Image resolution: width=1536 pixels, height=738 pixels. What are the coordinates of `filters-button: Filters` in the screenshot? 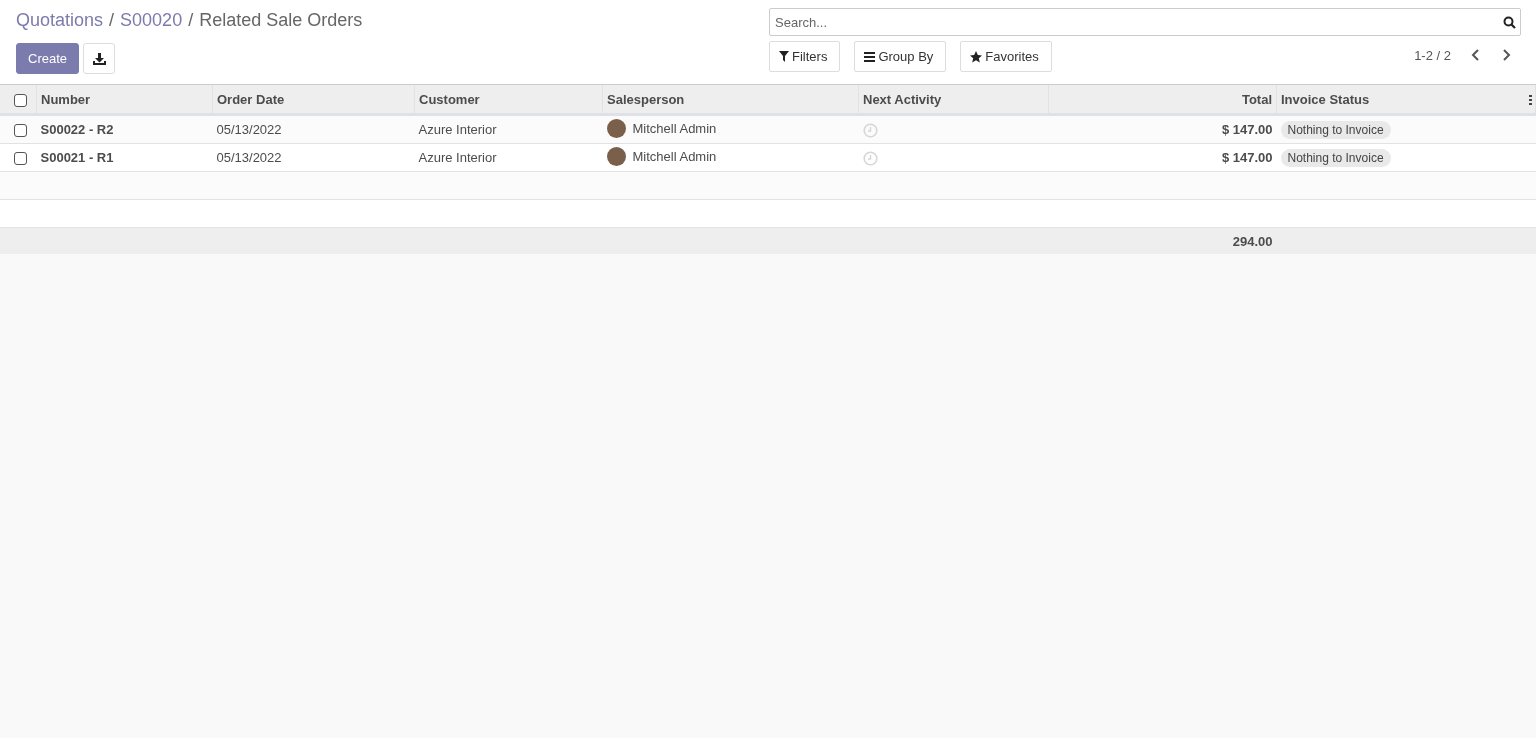 It's located at (805, 56).